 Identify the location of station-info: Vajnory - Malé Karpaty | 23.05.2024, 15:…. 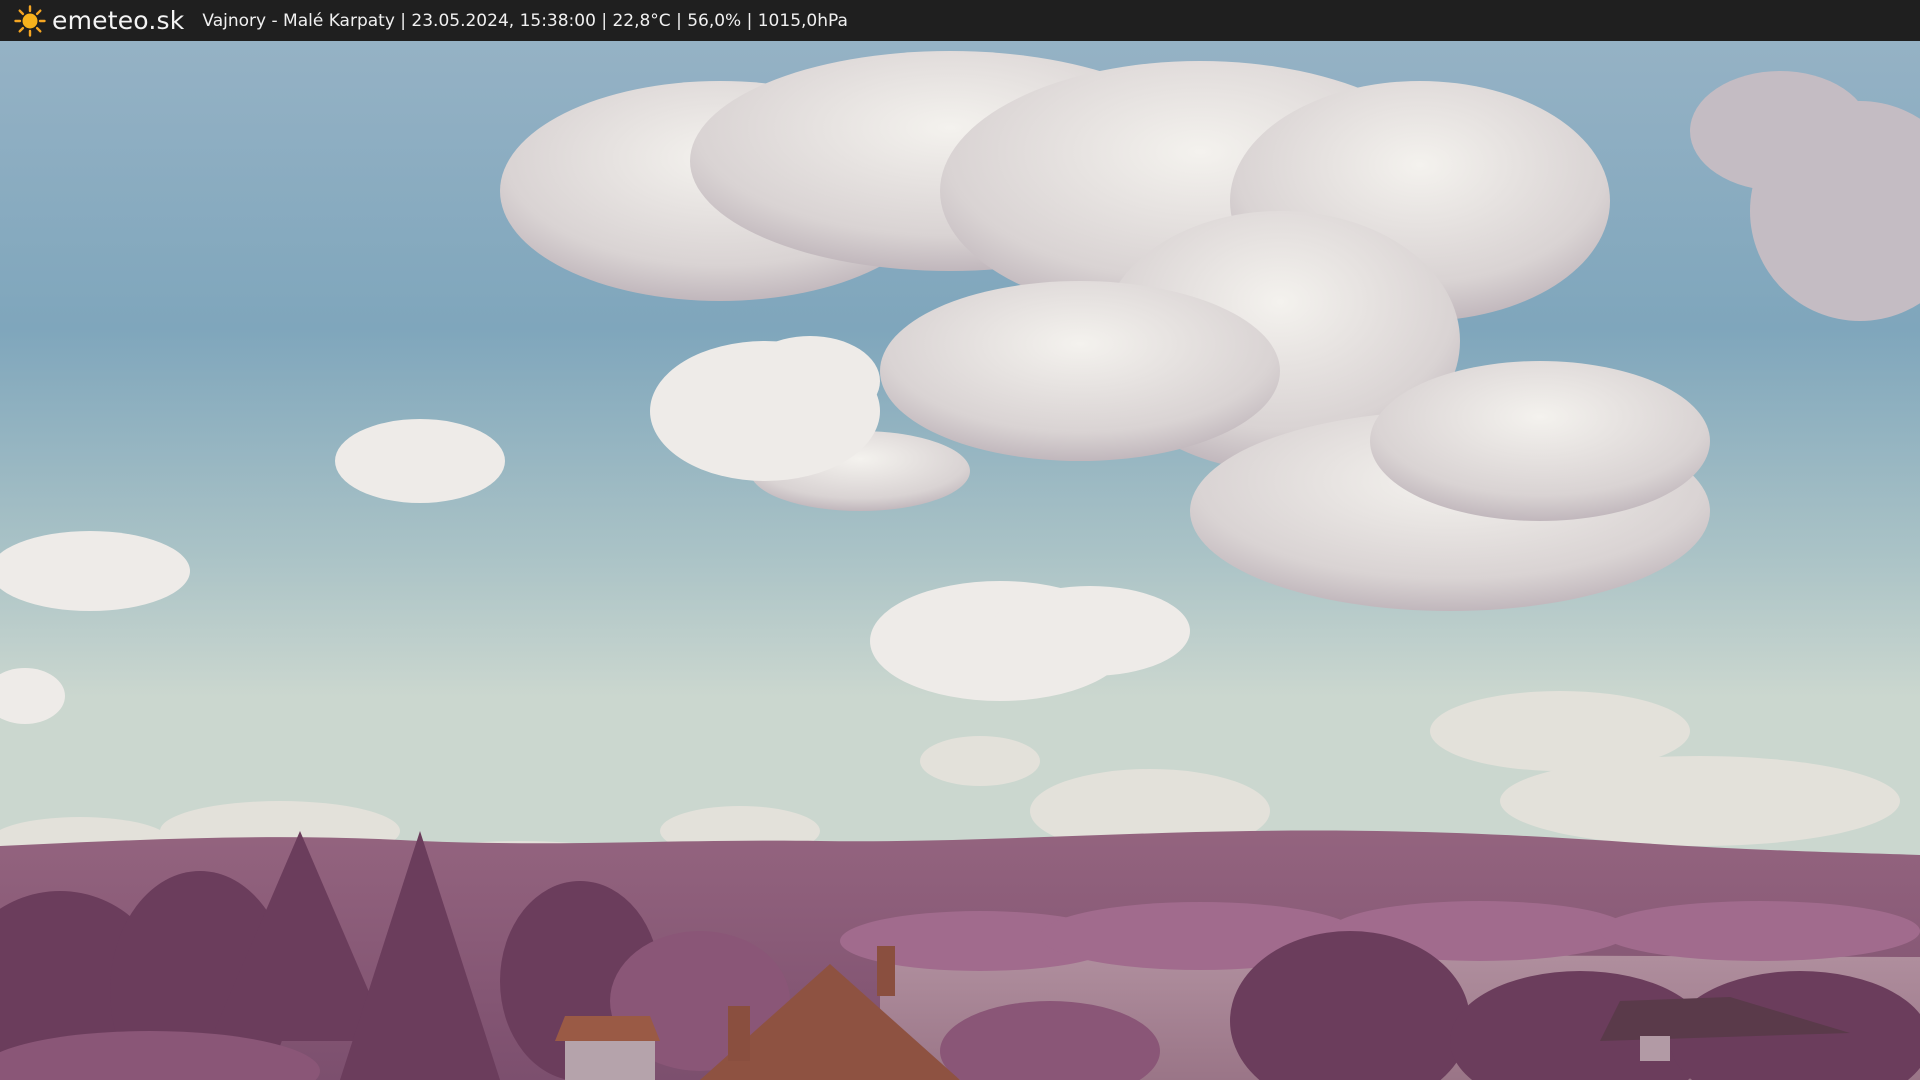
(525, 20).